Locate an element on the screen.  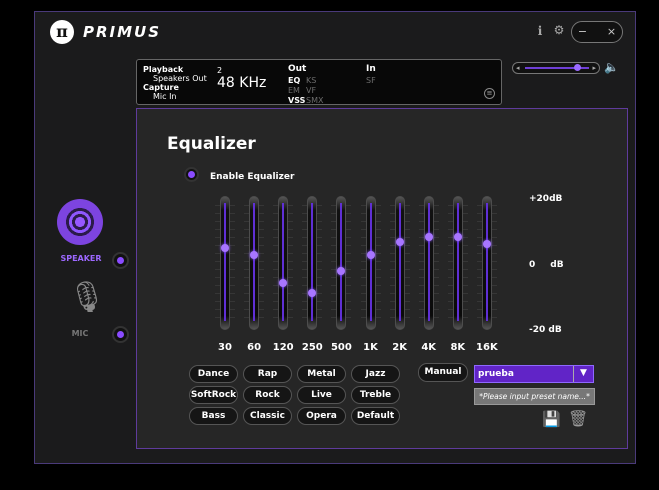
out-eq: EQ is located at coordinates (294, 80).